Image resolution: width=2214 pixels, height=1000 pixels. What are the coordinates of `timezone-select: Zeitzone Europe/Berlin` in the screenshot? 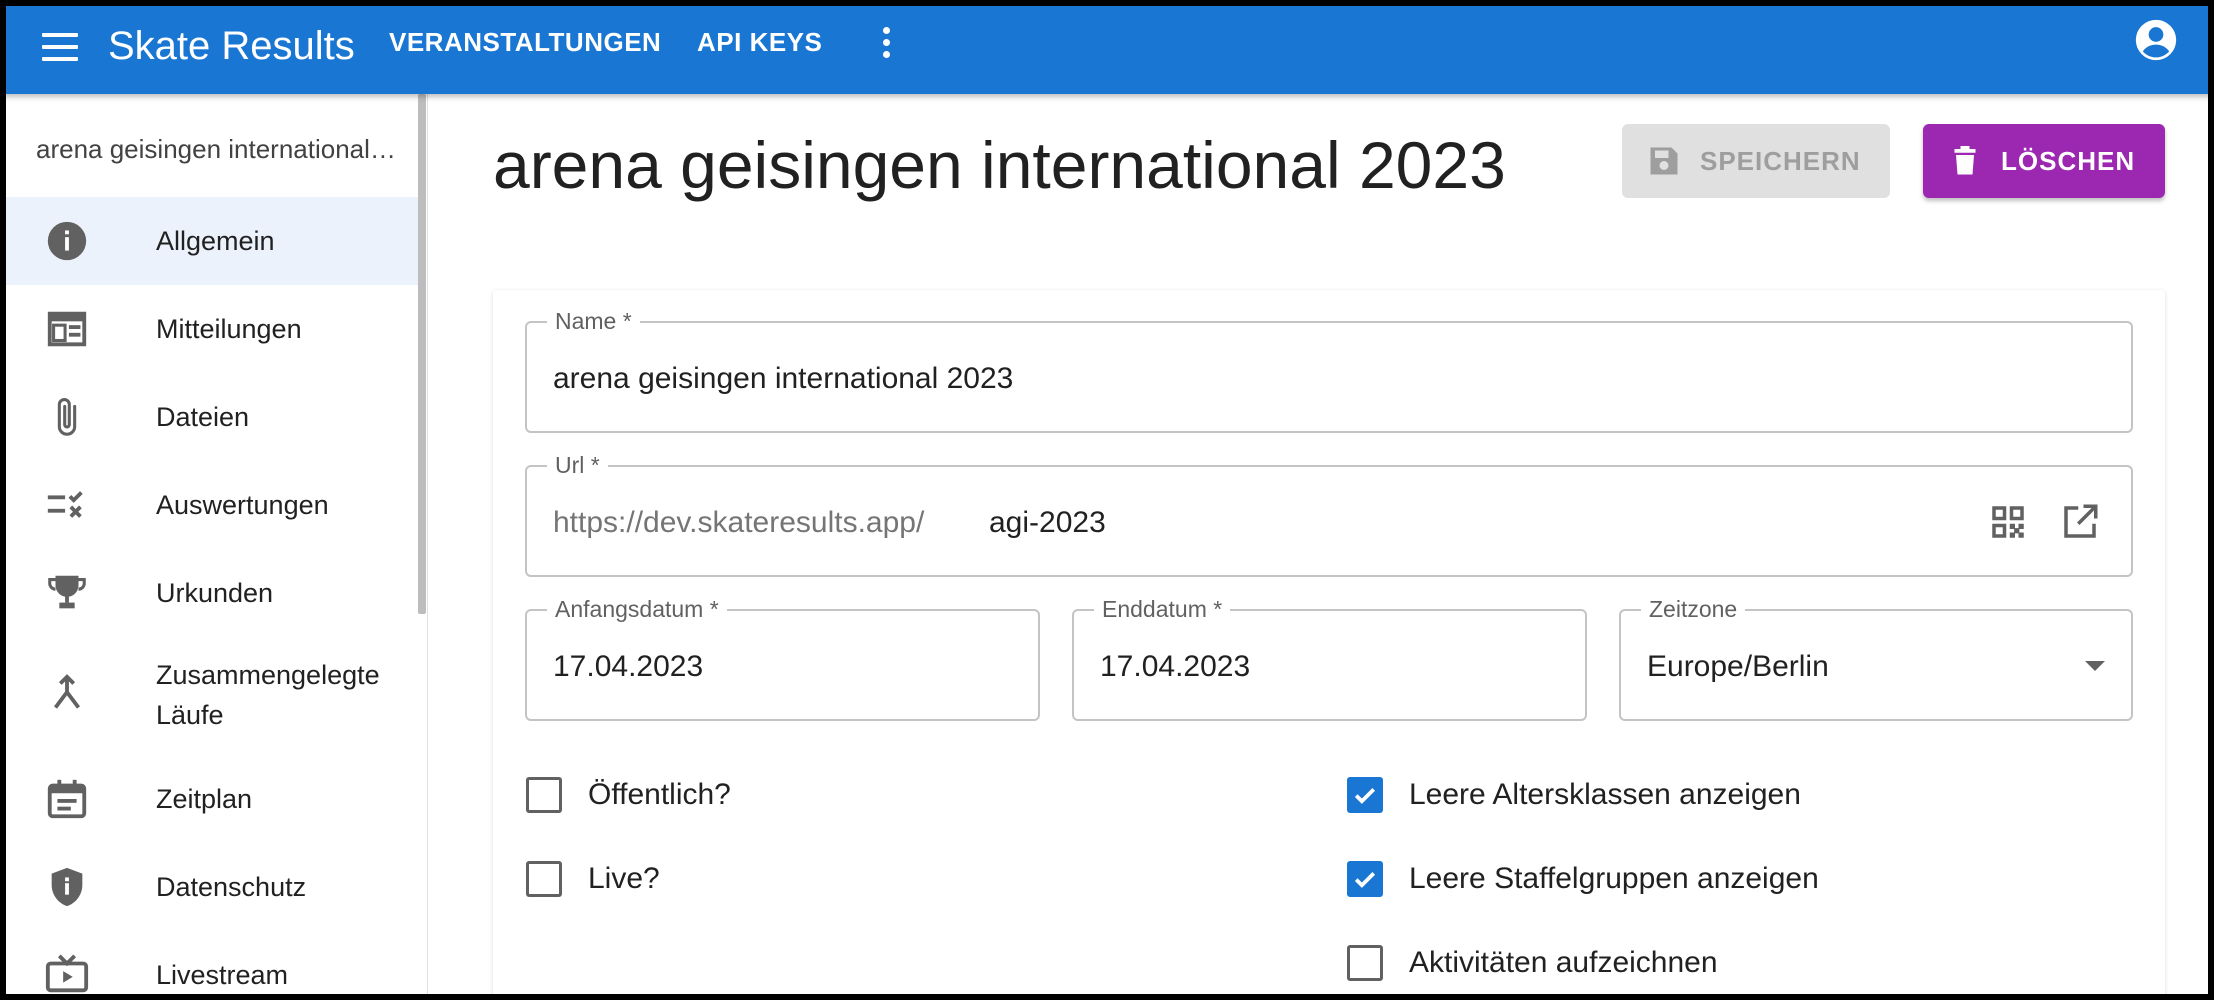 It's located at (1876, 657).